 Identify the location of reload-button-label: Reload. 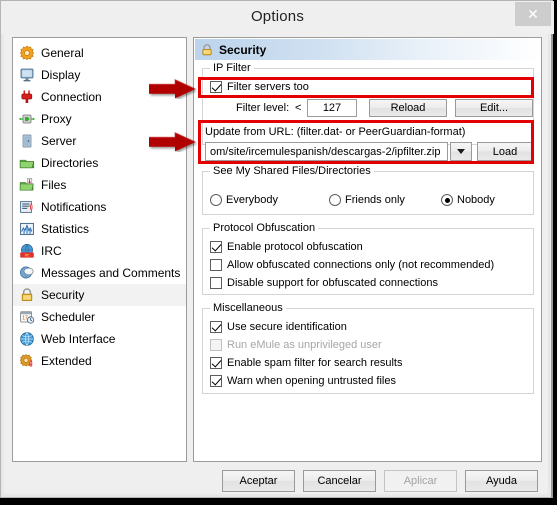
(408, 108).